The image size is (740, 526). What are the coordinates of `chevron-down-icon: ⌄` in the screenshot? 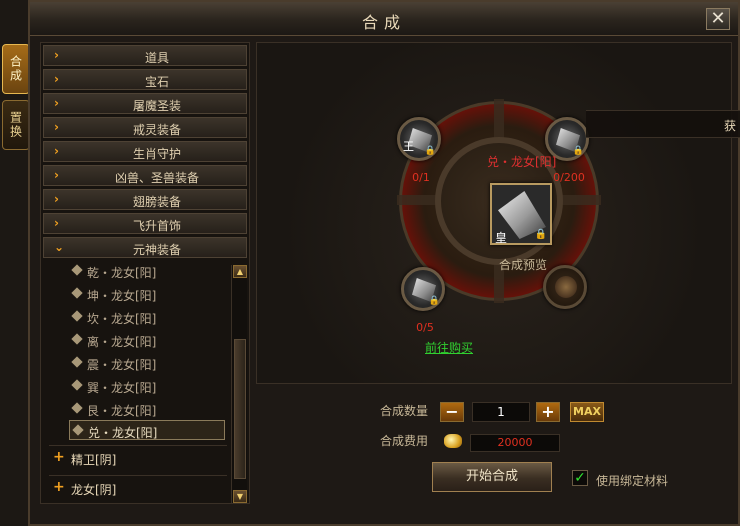 It's located at (59, 247).